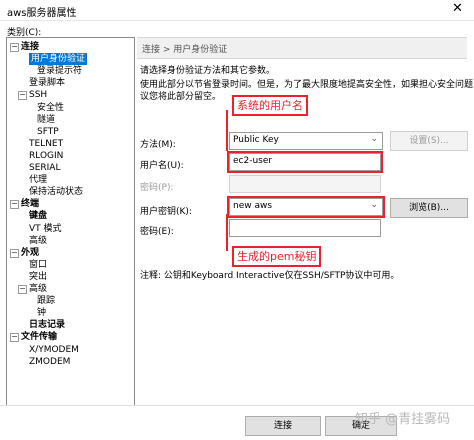 This screenshot has width=474, height=440. I want to click on method-dropdown: Public Key ⌄, so click(306, 141).